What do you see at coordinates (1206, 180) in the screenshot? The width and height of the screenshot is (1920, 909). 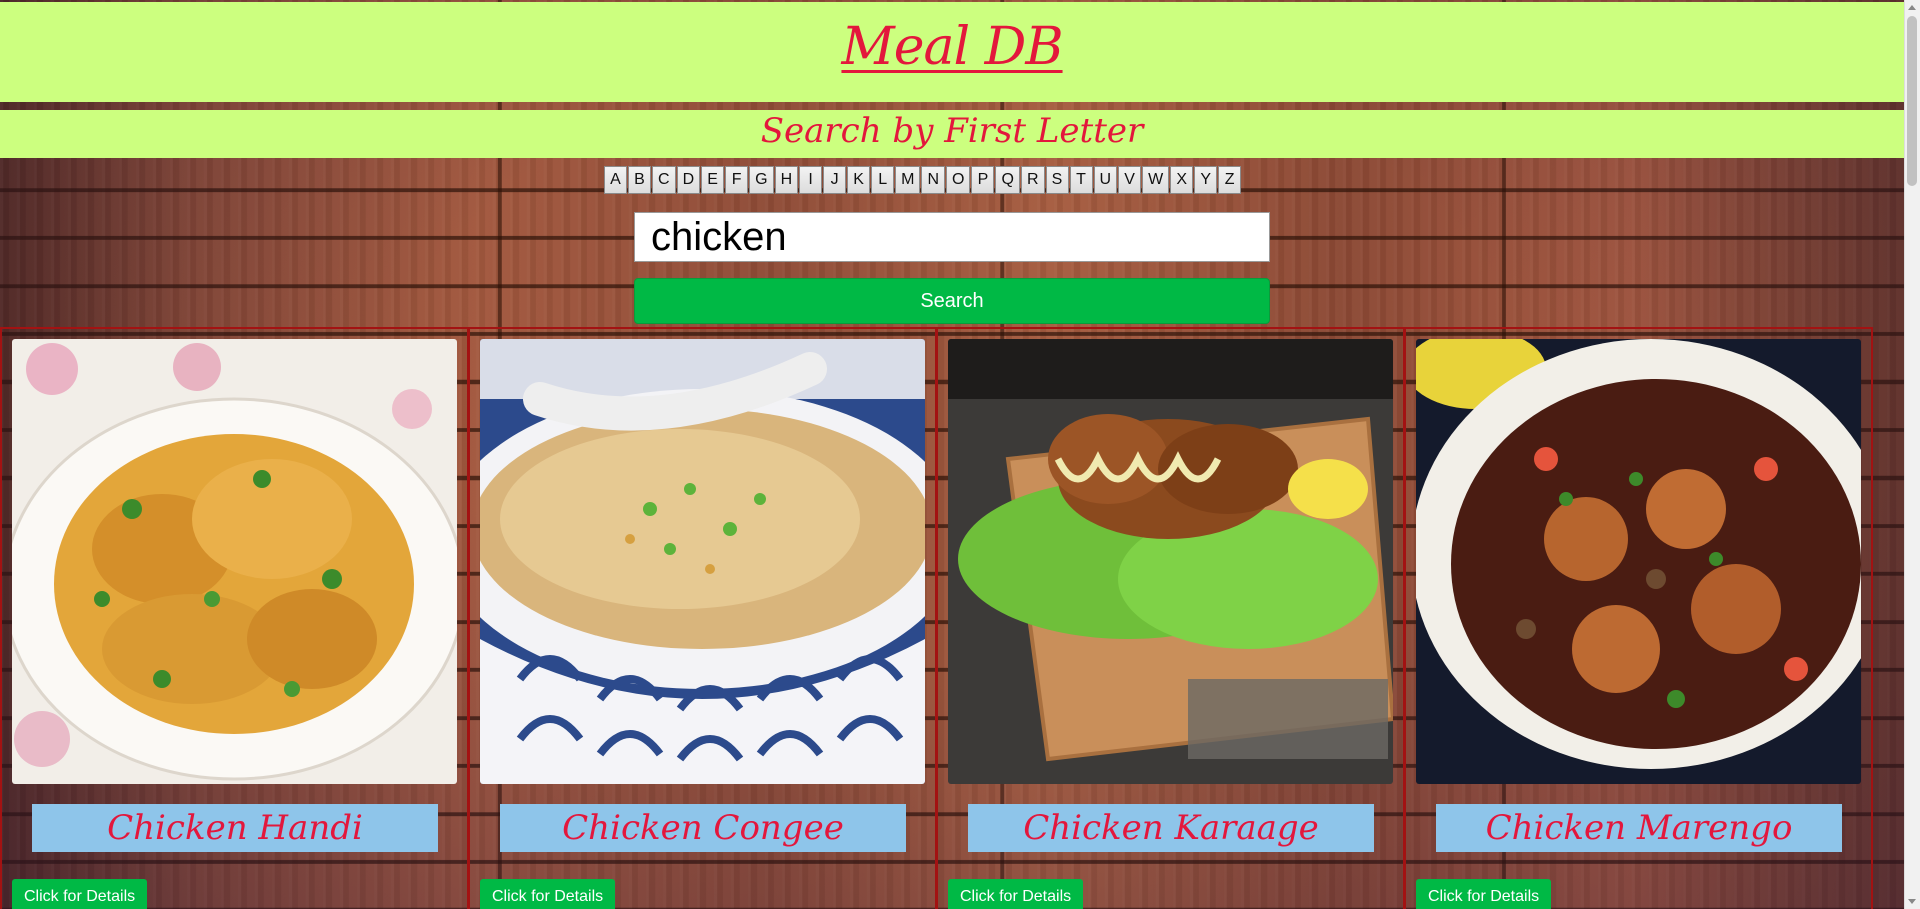 I see `letter-button-y: Y` at bounding box center [1206, 180].